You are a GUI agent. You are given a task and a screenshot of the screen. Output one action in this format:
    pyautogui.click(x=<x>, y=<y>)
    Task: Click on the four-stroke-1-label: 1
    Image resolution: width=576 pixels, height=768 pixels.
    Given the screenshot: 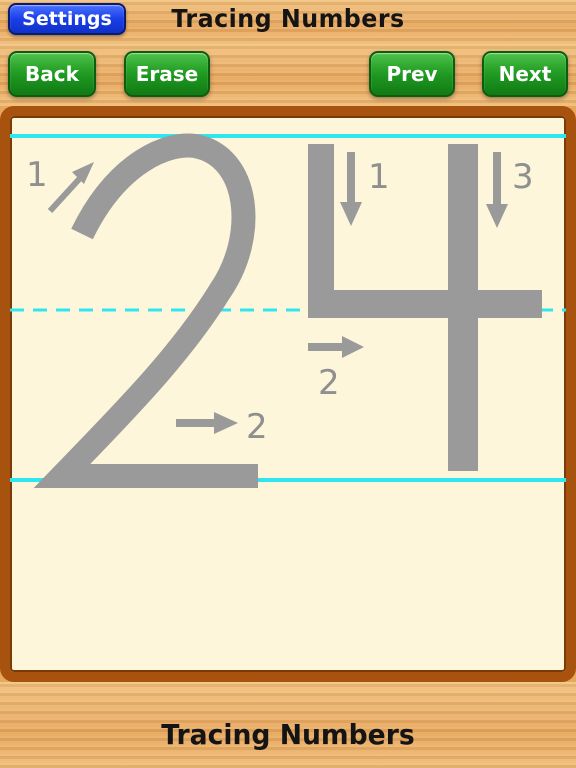 What is the action you would take?
    pyautogui.click(x=379, y=177)
    